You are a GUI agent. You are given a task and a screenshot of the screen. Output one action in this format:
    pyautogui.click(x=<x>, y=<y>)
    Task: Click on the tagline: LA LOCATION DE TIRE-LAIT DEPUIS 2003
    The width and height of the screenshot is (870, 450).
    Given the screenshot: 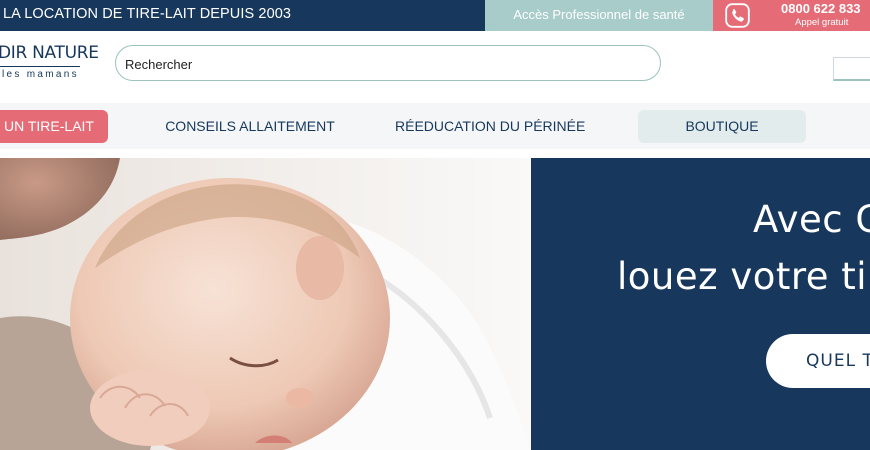 What is the action you would take?
    pyautogui.click(x=147, y=14)
    